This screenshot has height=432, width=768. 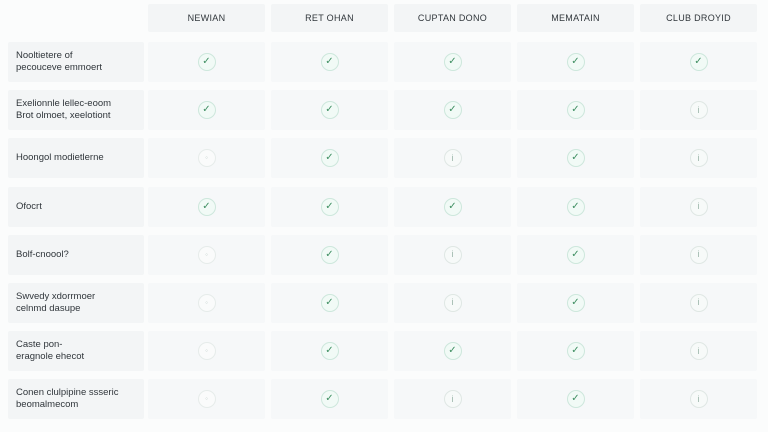 I want to click on feature-row: Nooltietere of pecouceve emmoert ✓ ✓ ✓ ✓ ✓, so click(x=388, y=62).